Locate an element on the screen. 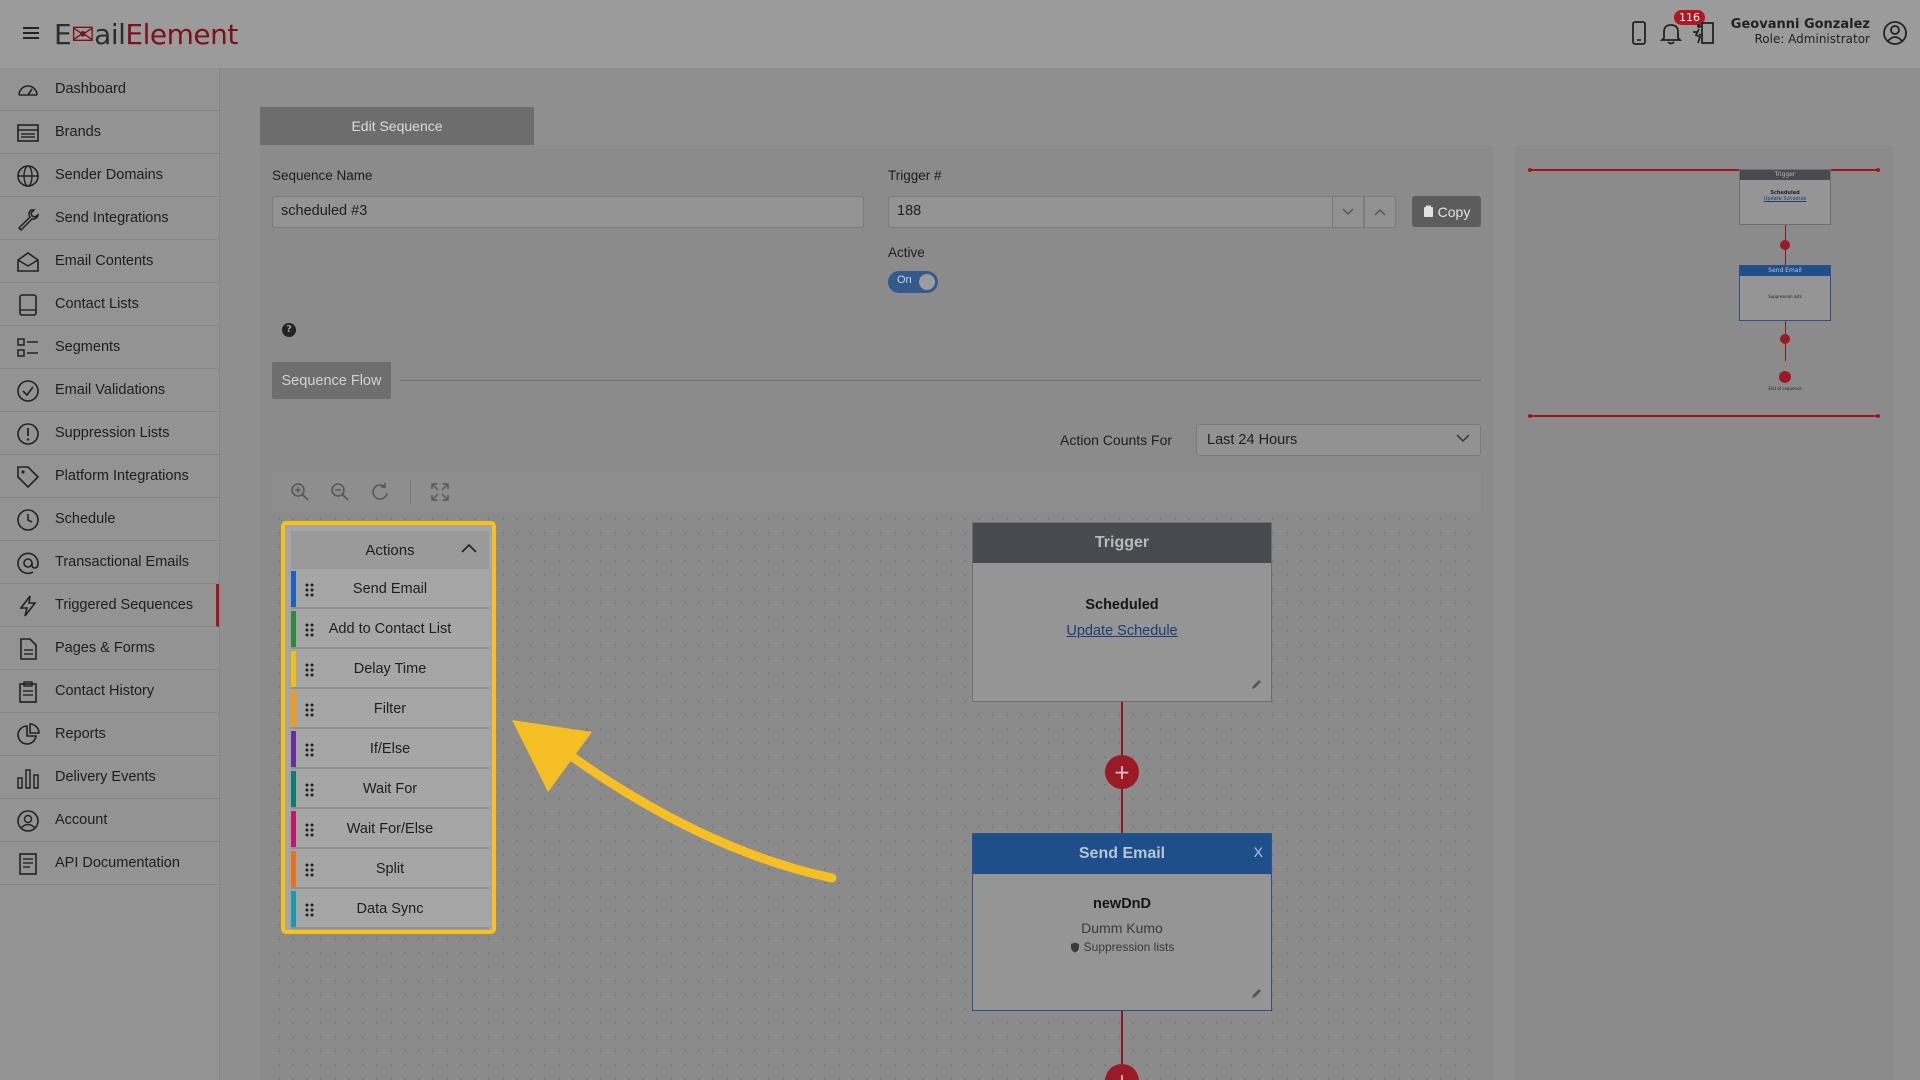 Image resolution: width=1920 pixels, height=1080 pixels. sidebar-item-email-contents: Email Contents is located at coordinates (109, 261).